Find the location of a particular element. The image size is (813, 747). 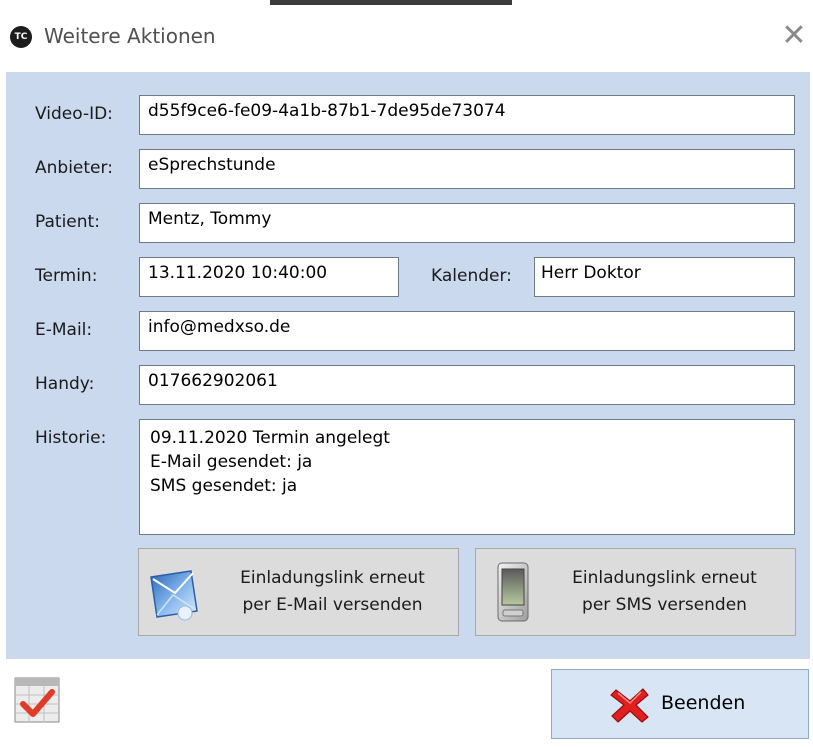

historie-label: Historie: is located at coordinates (71, 438).